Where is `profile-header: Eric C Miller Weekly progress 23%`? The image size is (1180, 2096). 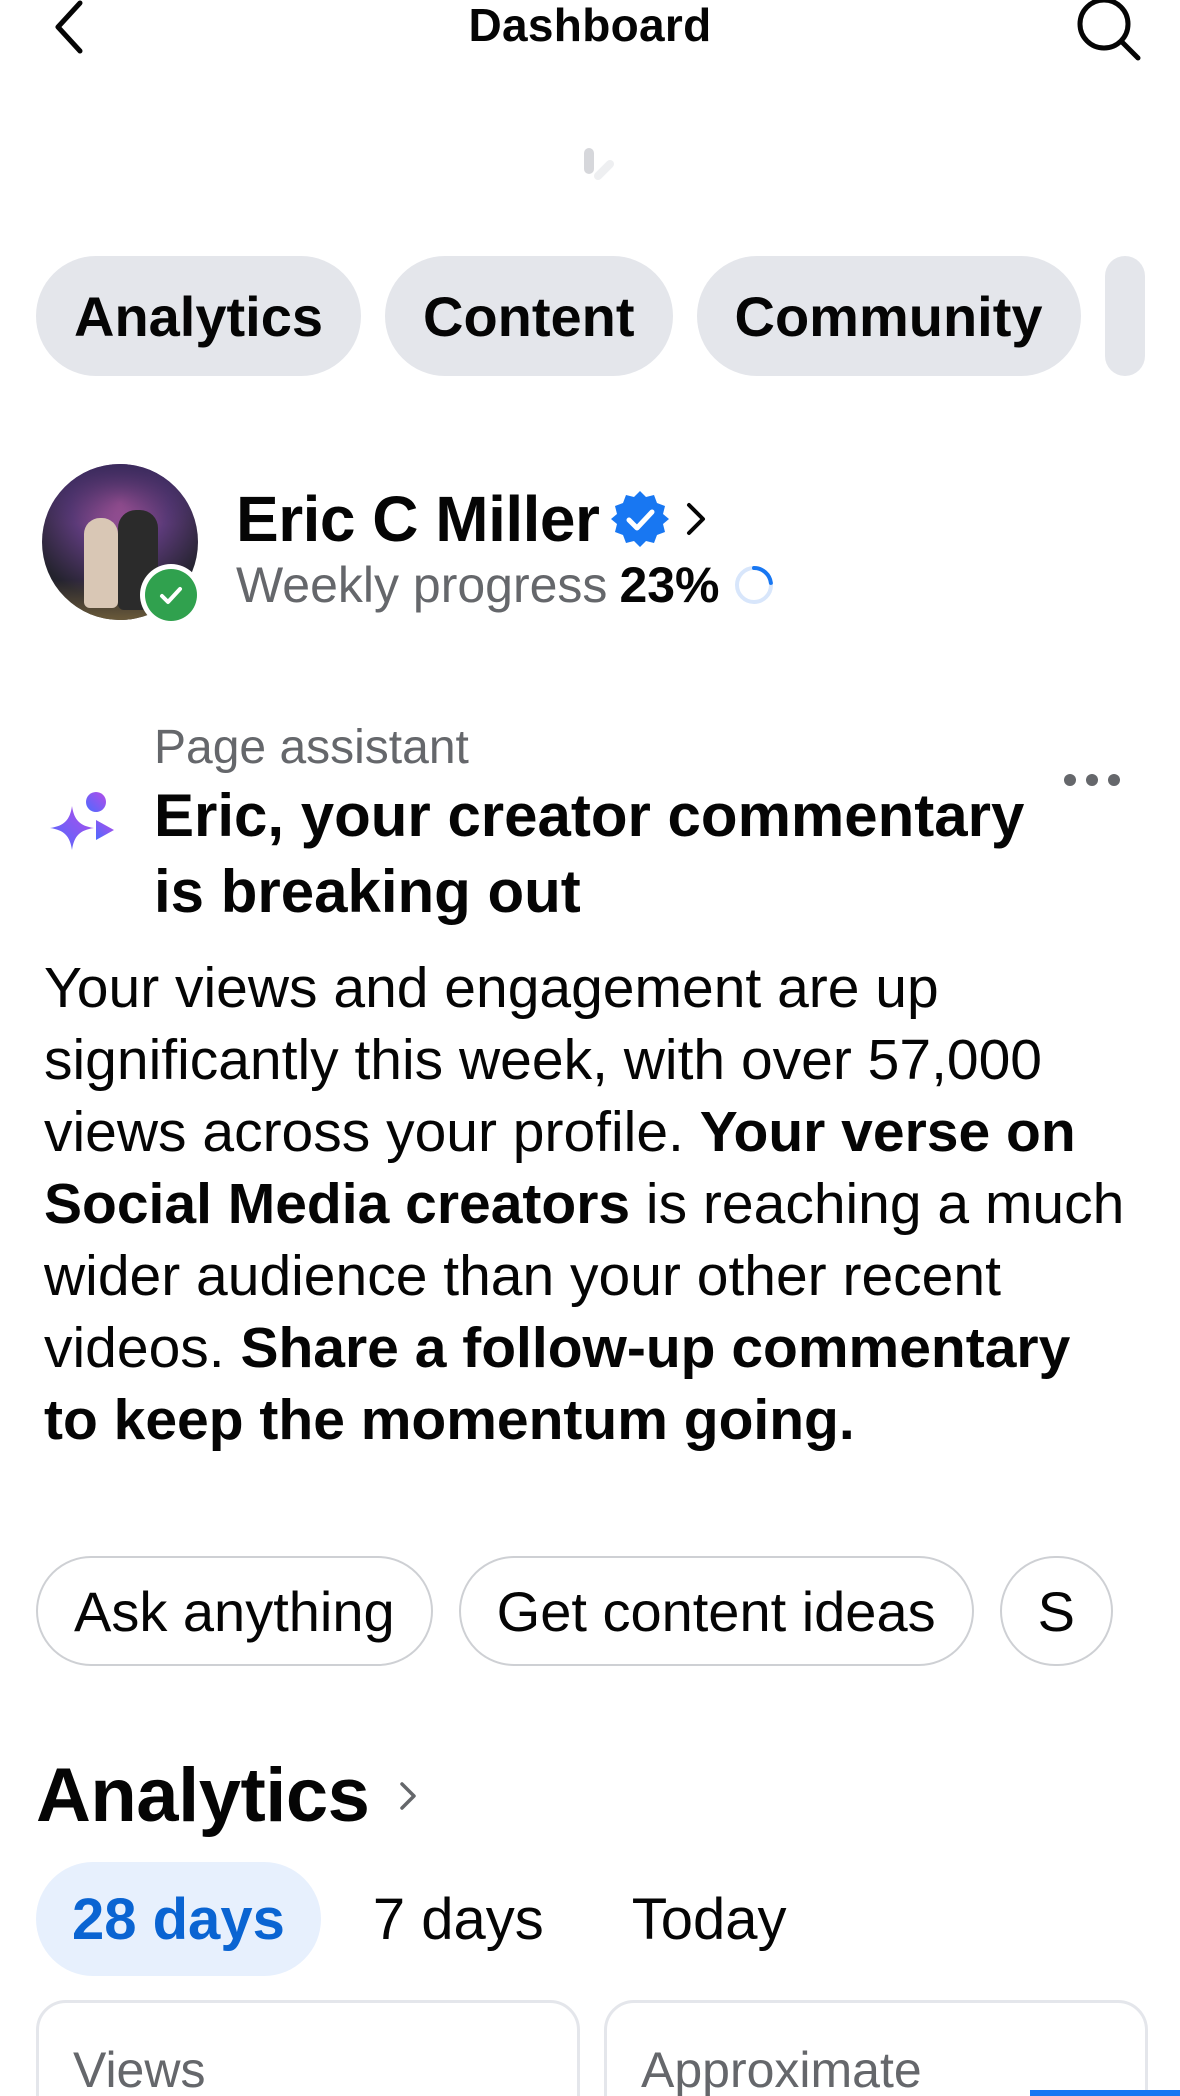 profile-header: Eric C Miller Weekly progress 23% is located at coordinates (590, 544).